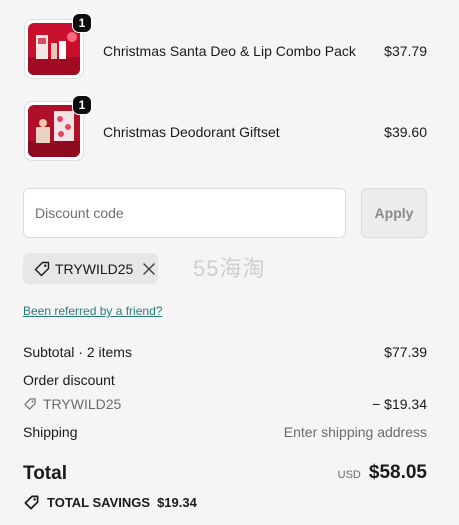 This screenshot has height=525, width=459. I want to click on shipping-value: Enter shipping address, so click(355, 432).